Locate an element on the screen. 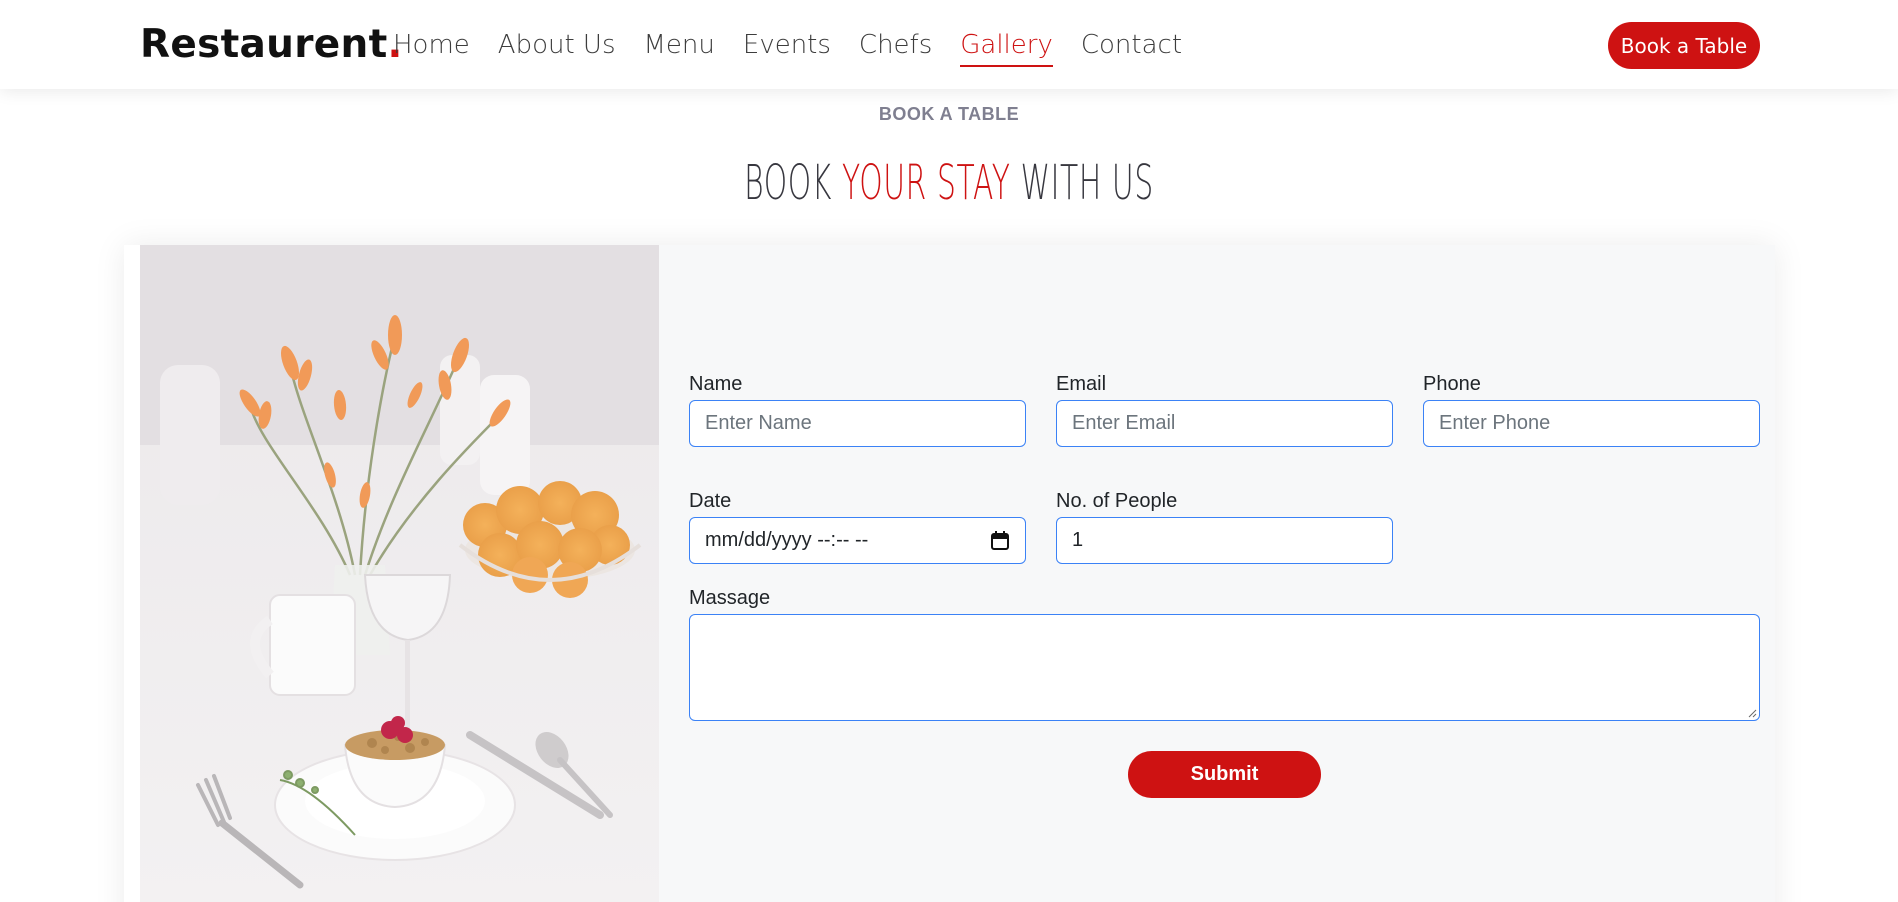 This screenshot has width=1898, height=902. name-label: Name is located at coordinates (716, 384).